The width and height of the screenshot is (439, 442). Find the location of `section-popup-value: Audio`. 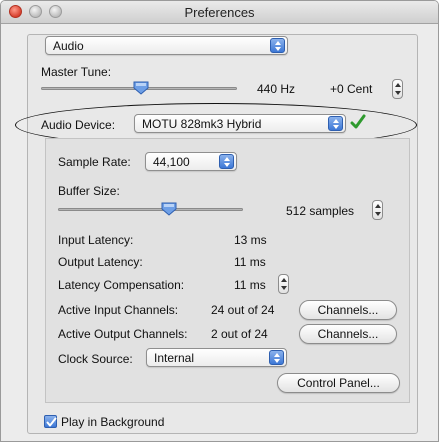

section-popup-value: Audio is located at coordinates (68, 46).